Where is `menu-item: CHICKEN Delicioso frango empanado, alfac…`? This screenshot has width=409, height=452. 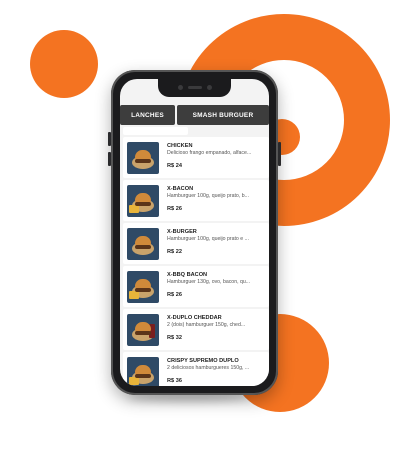
menu-item: CHICKEN Delicioso frango empanado, alfac… is located at coordinates (196, 157).